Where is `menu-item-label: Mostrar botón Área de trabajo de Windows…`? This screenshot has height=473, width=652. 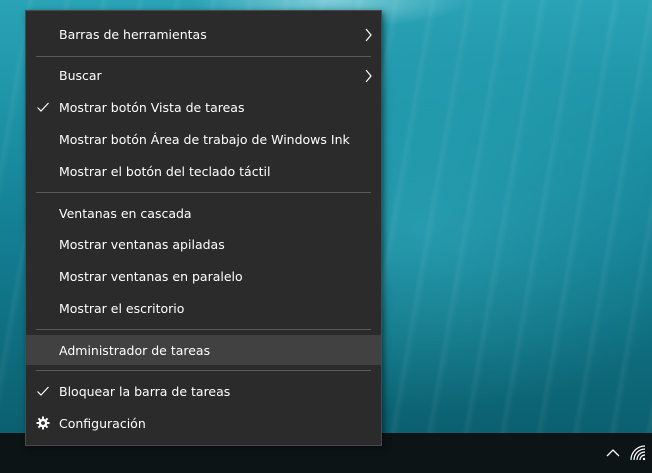 menu-item-label: Mostrar botón Área de trabajo de Windows… is located at coordinates (204, 139).